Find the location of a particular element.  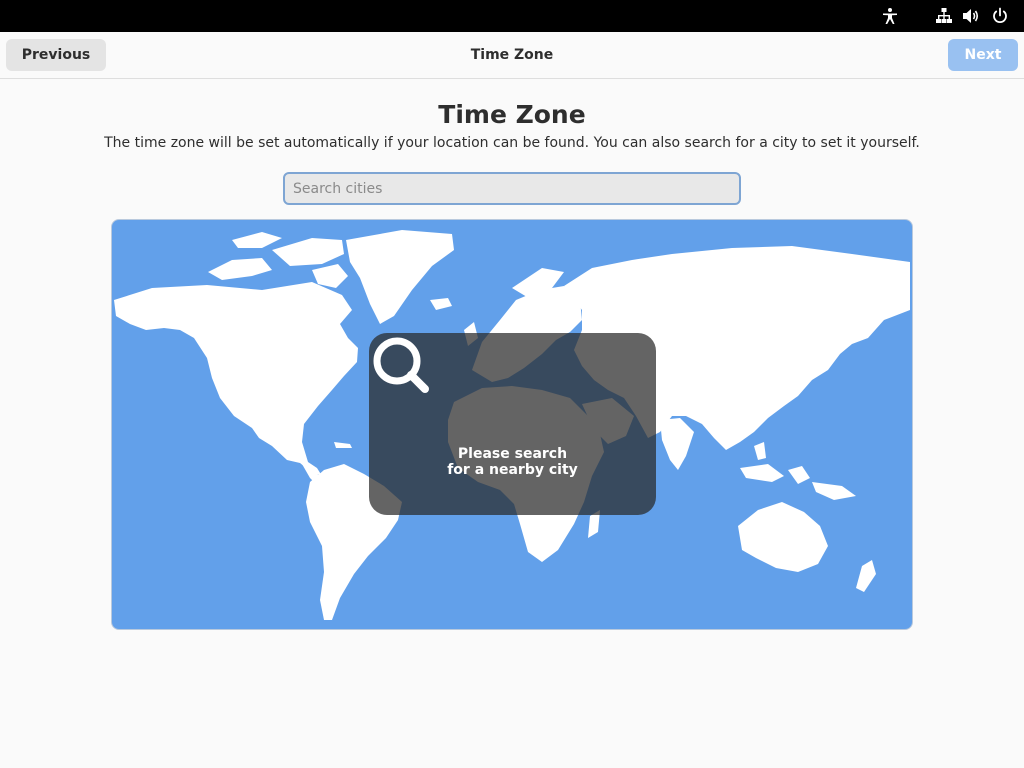

search-cities-input is located at coordinates (512, 188).